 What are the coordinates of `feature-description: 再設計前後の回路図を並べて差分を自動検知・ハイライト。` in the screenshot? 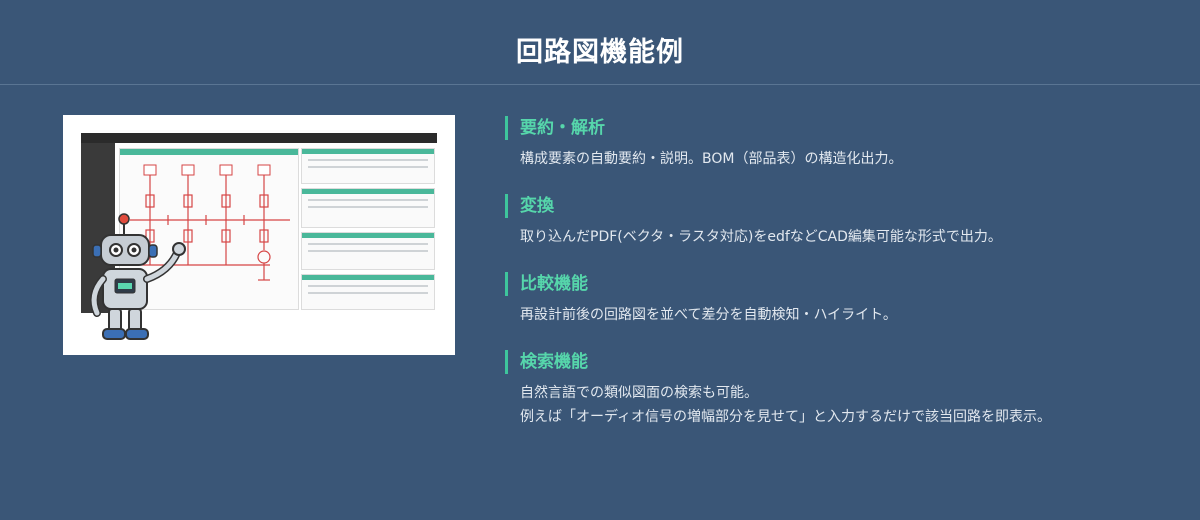 It's located at (845, 315).